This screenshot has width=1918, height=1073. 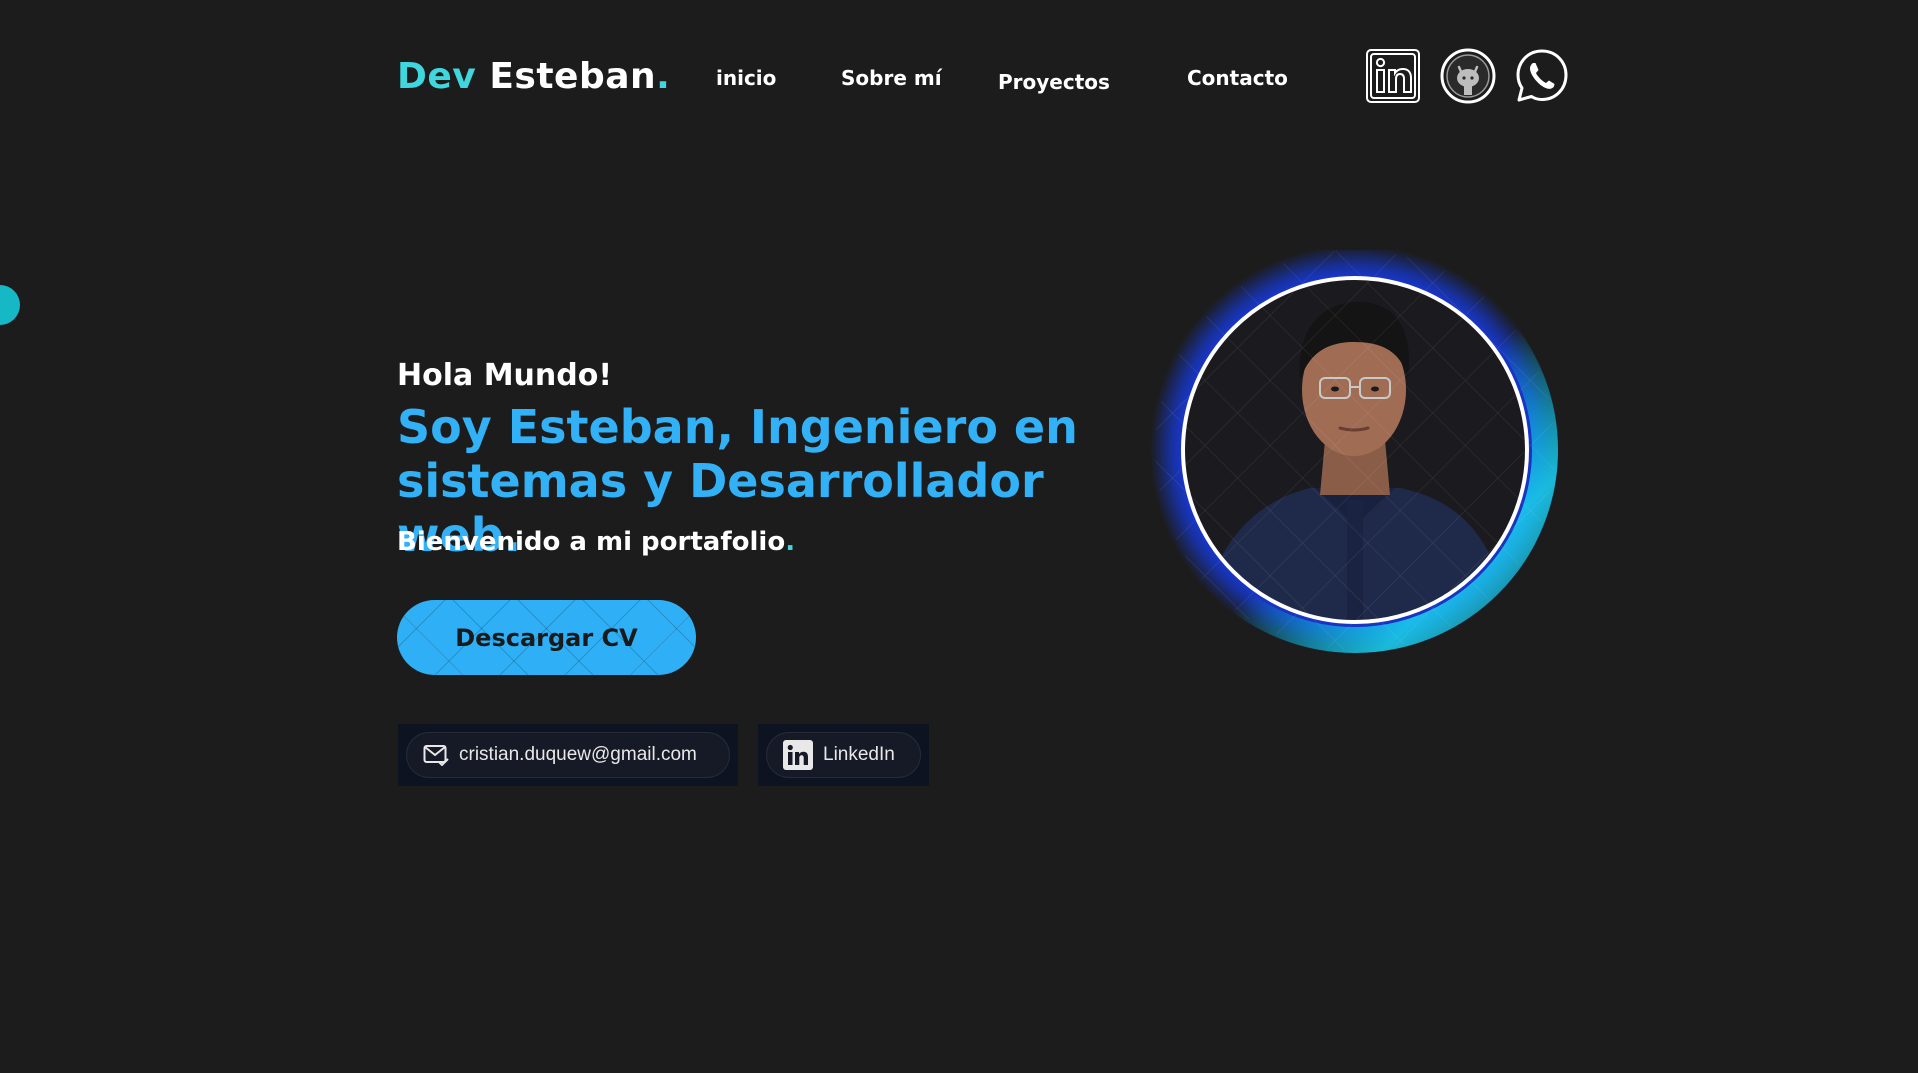 I want to click on side-decor-dot, so click(x=10, y=305).